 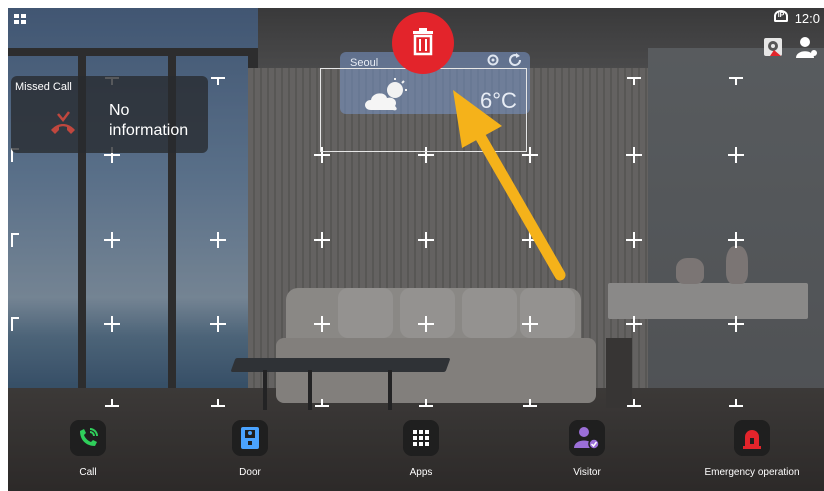 I want to click on missed-call-widget: Missed Call No information, so click(x=109, y=114).